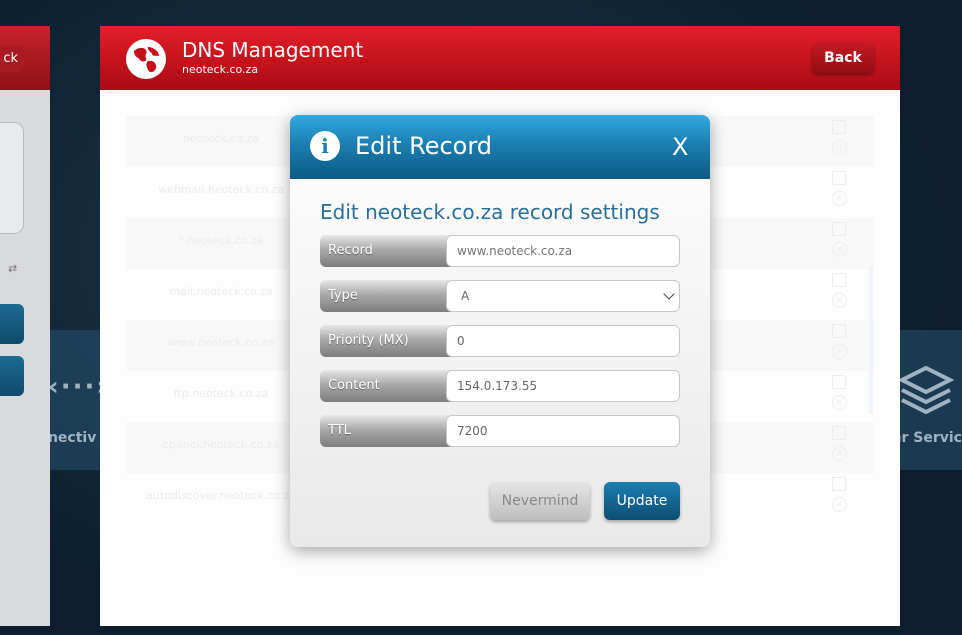  Describe the element at coordinates (680, 147) in the screenshot. I see `close-button: X` at that location.